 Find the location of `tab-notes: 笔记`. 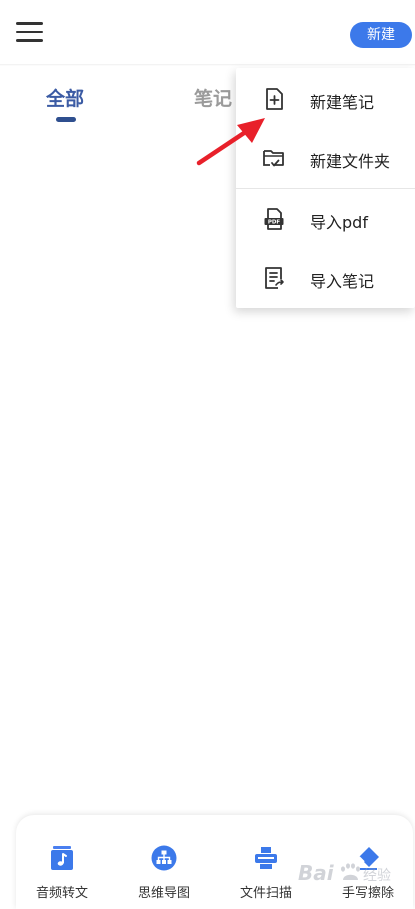

tab-notes: 笔记 is located at coordinates (213, 97).